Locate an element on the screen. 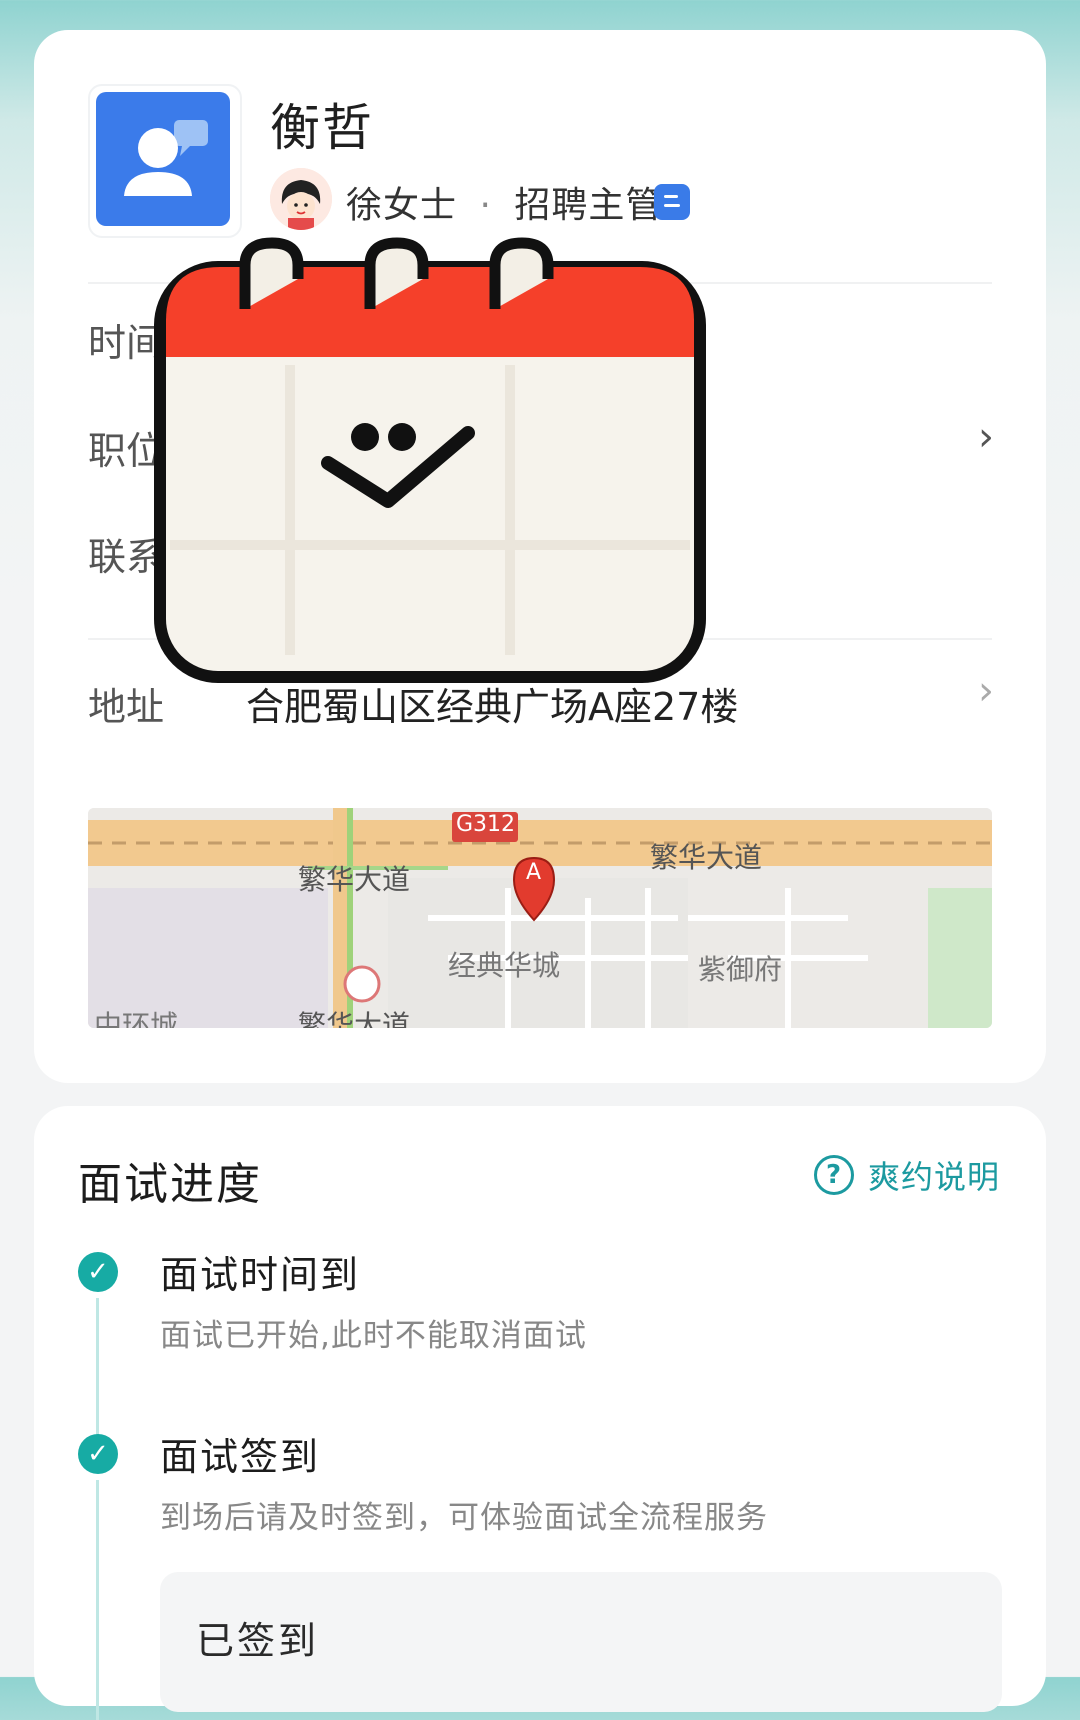 The width and height of the screenshot is (1080, 1720). hr-avatar is located at coordinates (301, 199).